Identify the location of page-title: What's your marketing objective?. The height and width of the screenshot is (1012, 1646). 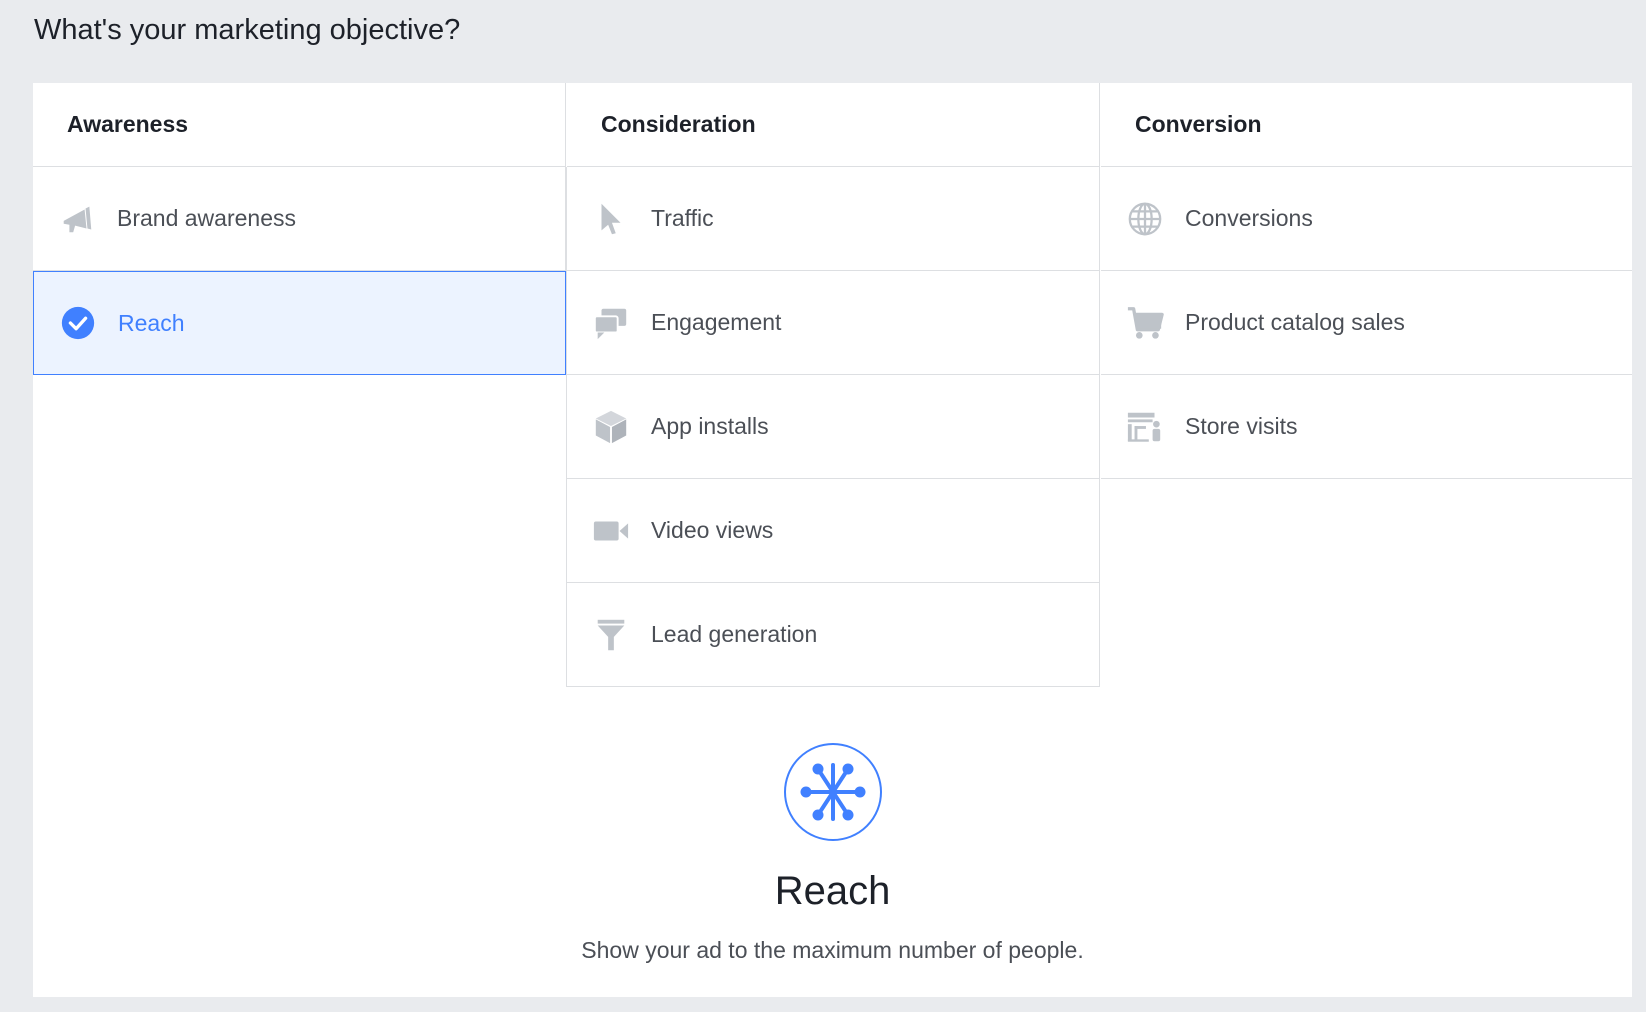
(247, 30).